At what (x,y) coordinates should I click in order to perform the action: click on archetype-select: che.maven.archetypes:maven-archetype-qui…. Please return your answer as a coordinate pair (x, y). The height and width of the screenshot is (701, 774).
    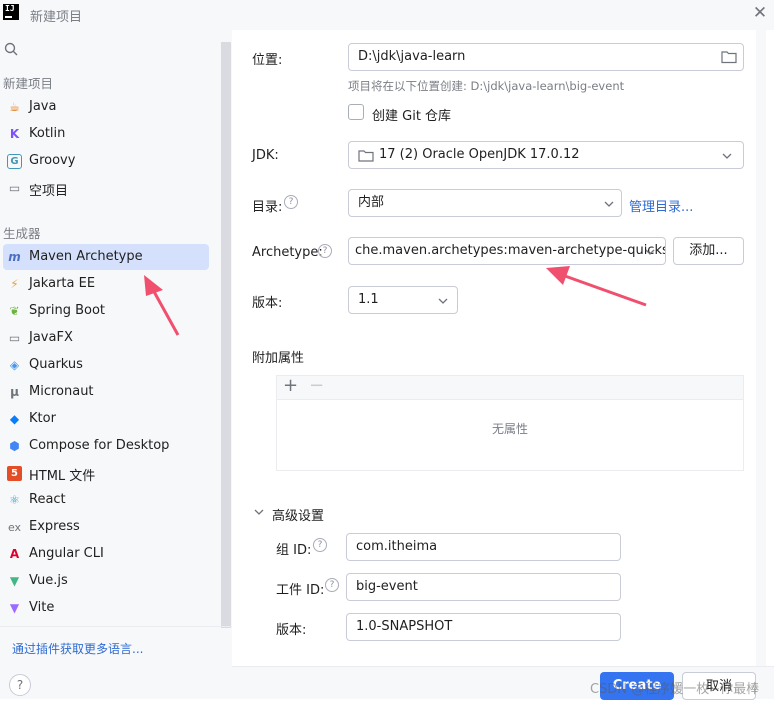
    Looking at the image, I should click on (507, 251).